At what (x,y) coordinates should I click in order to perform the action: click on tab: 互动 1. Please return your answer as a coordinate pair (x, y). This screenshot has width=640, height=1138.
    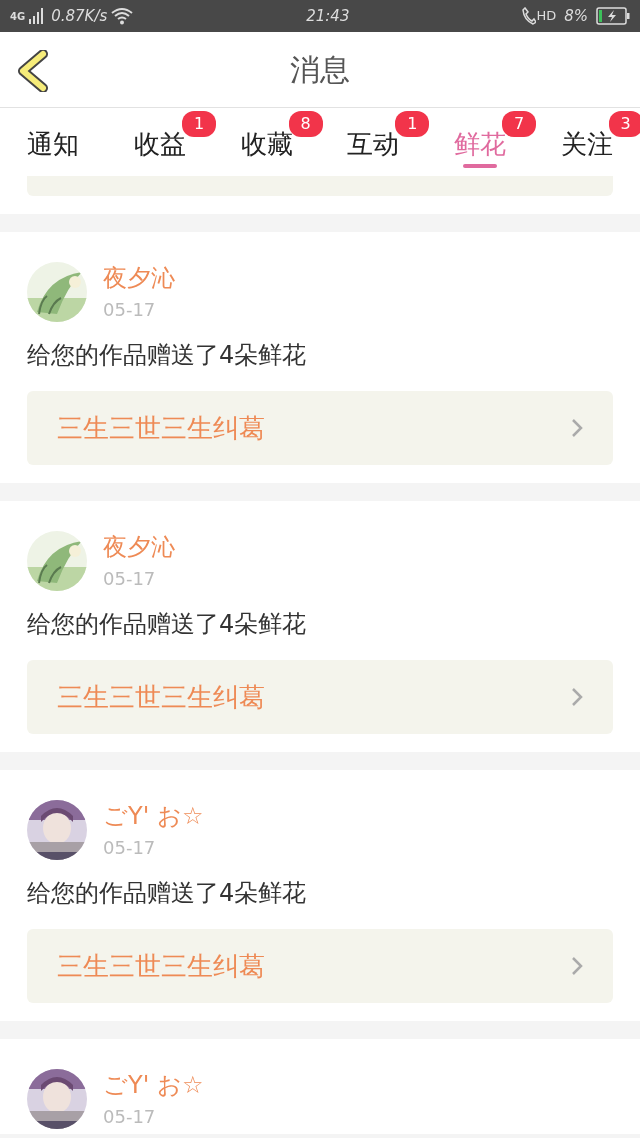
    Looking at the image, I should click on (373, 139).